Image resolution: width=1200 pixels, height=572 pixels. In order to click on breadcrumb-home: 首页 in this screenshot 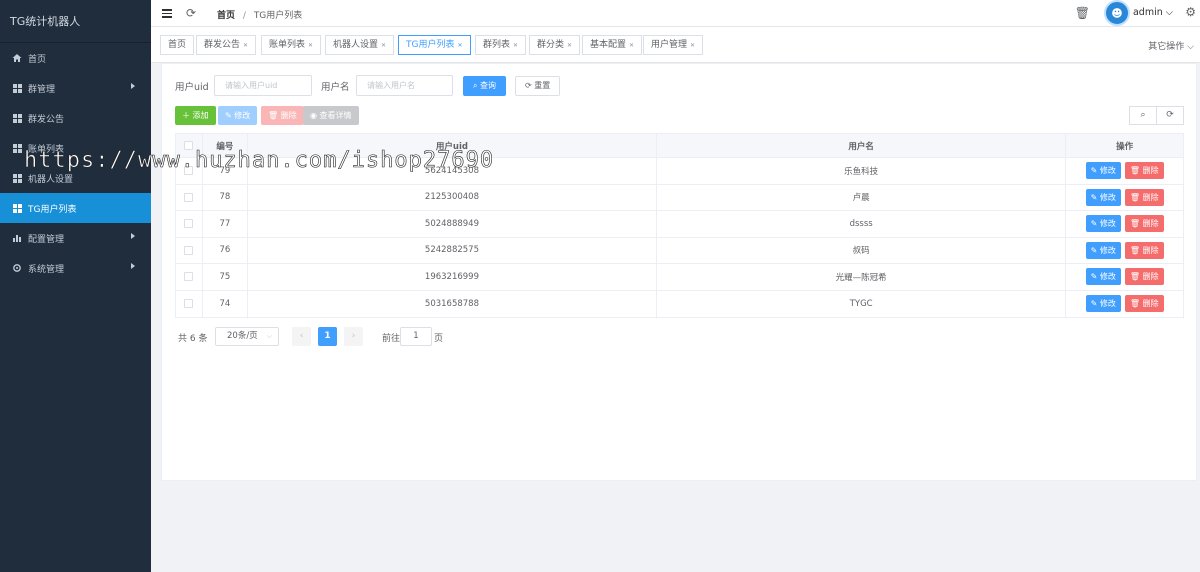, I will do `click(226, 16)`.